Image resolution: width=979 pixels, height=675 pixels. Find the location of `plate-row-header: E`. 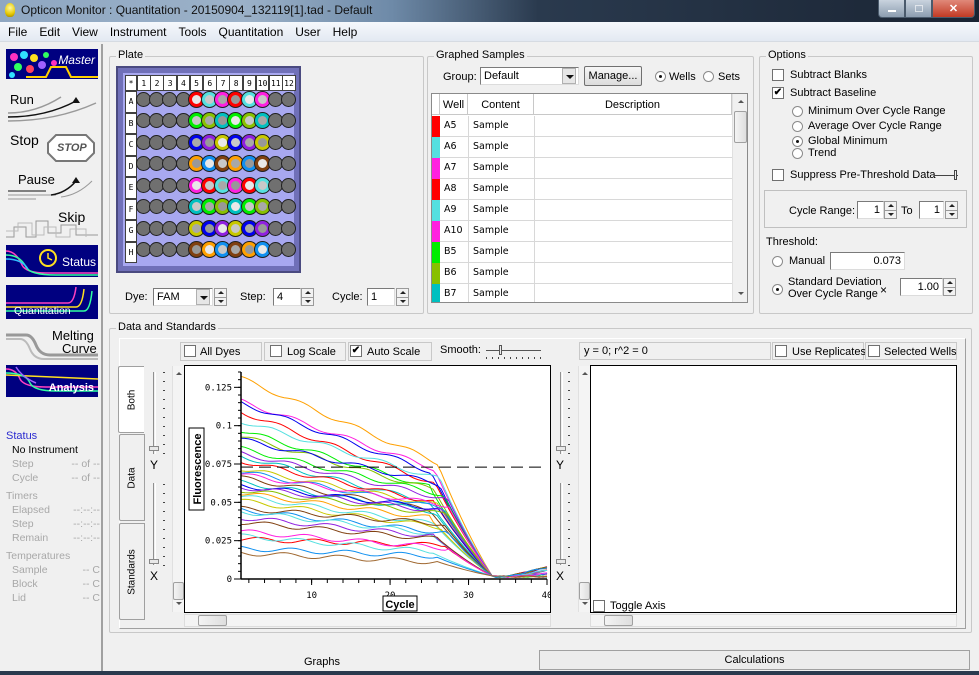

plate-row-header: E is located at coordinates (131, 188).